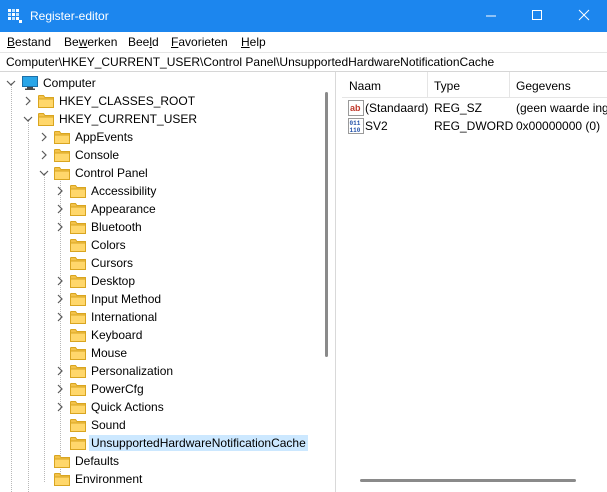 The image size is (607, 492). I want to click on value-data: 0x00000000 (0), so click(558, 126).